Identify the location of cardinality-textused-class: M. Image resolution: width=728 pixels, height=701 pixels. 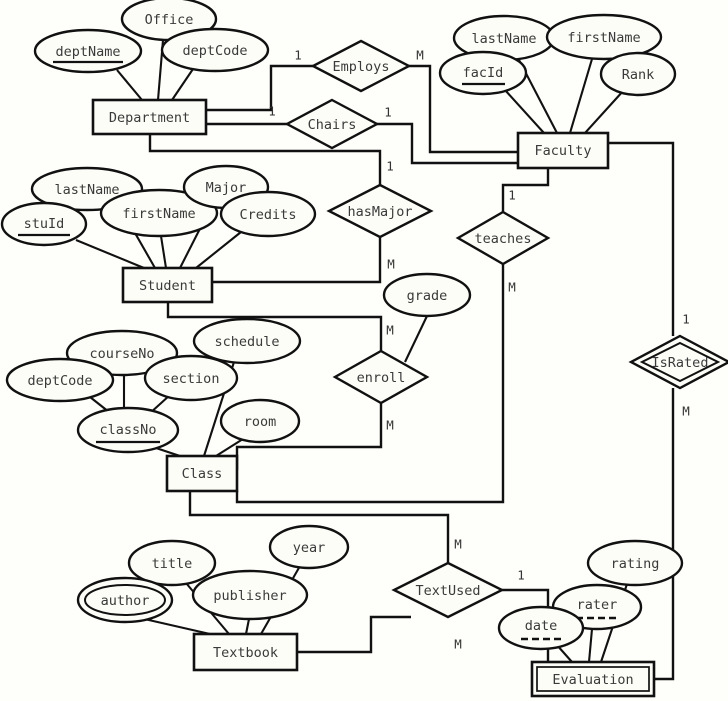
(458, 544).